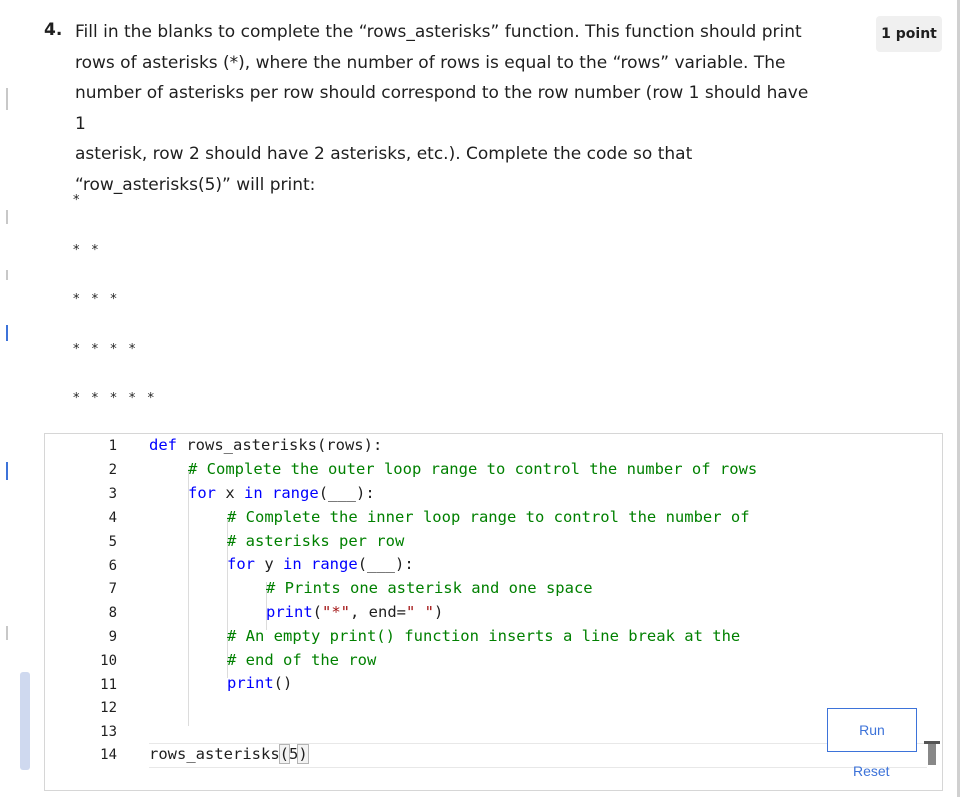  I want to click on line-number: 9, so click(112, 637).